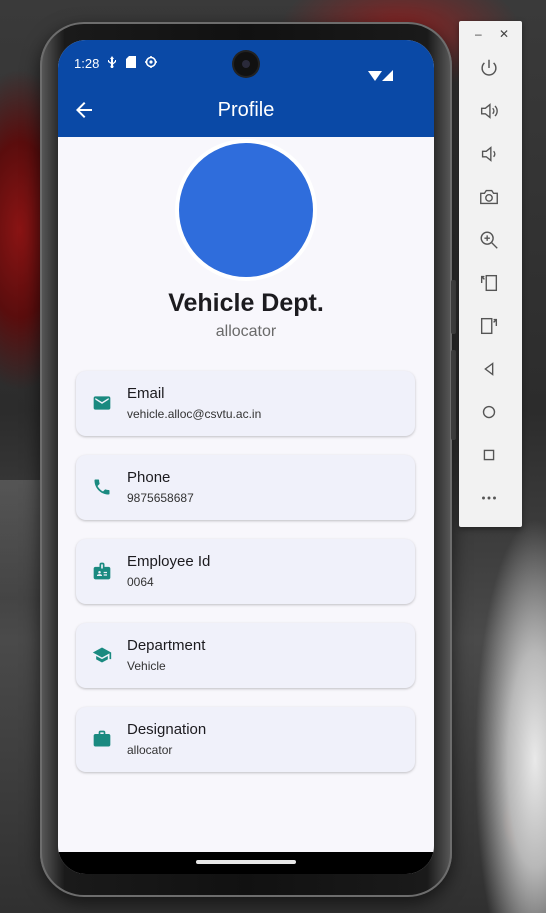  What do you see at coordinates (246, 110) in the screenshot?
I see `page-title: Profile` at bounding box center [246, 110].